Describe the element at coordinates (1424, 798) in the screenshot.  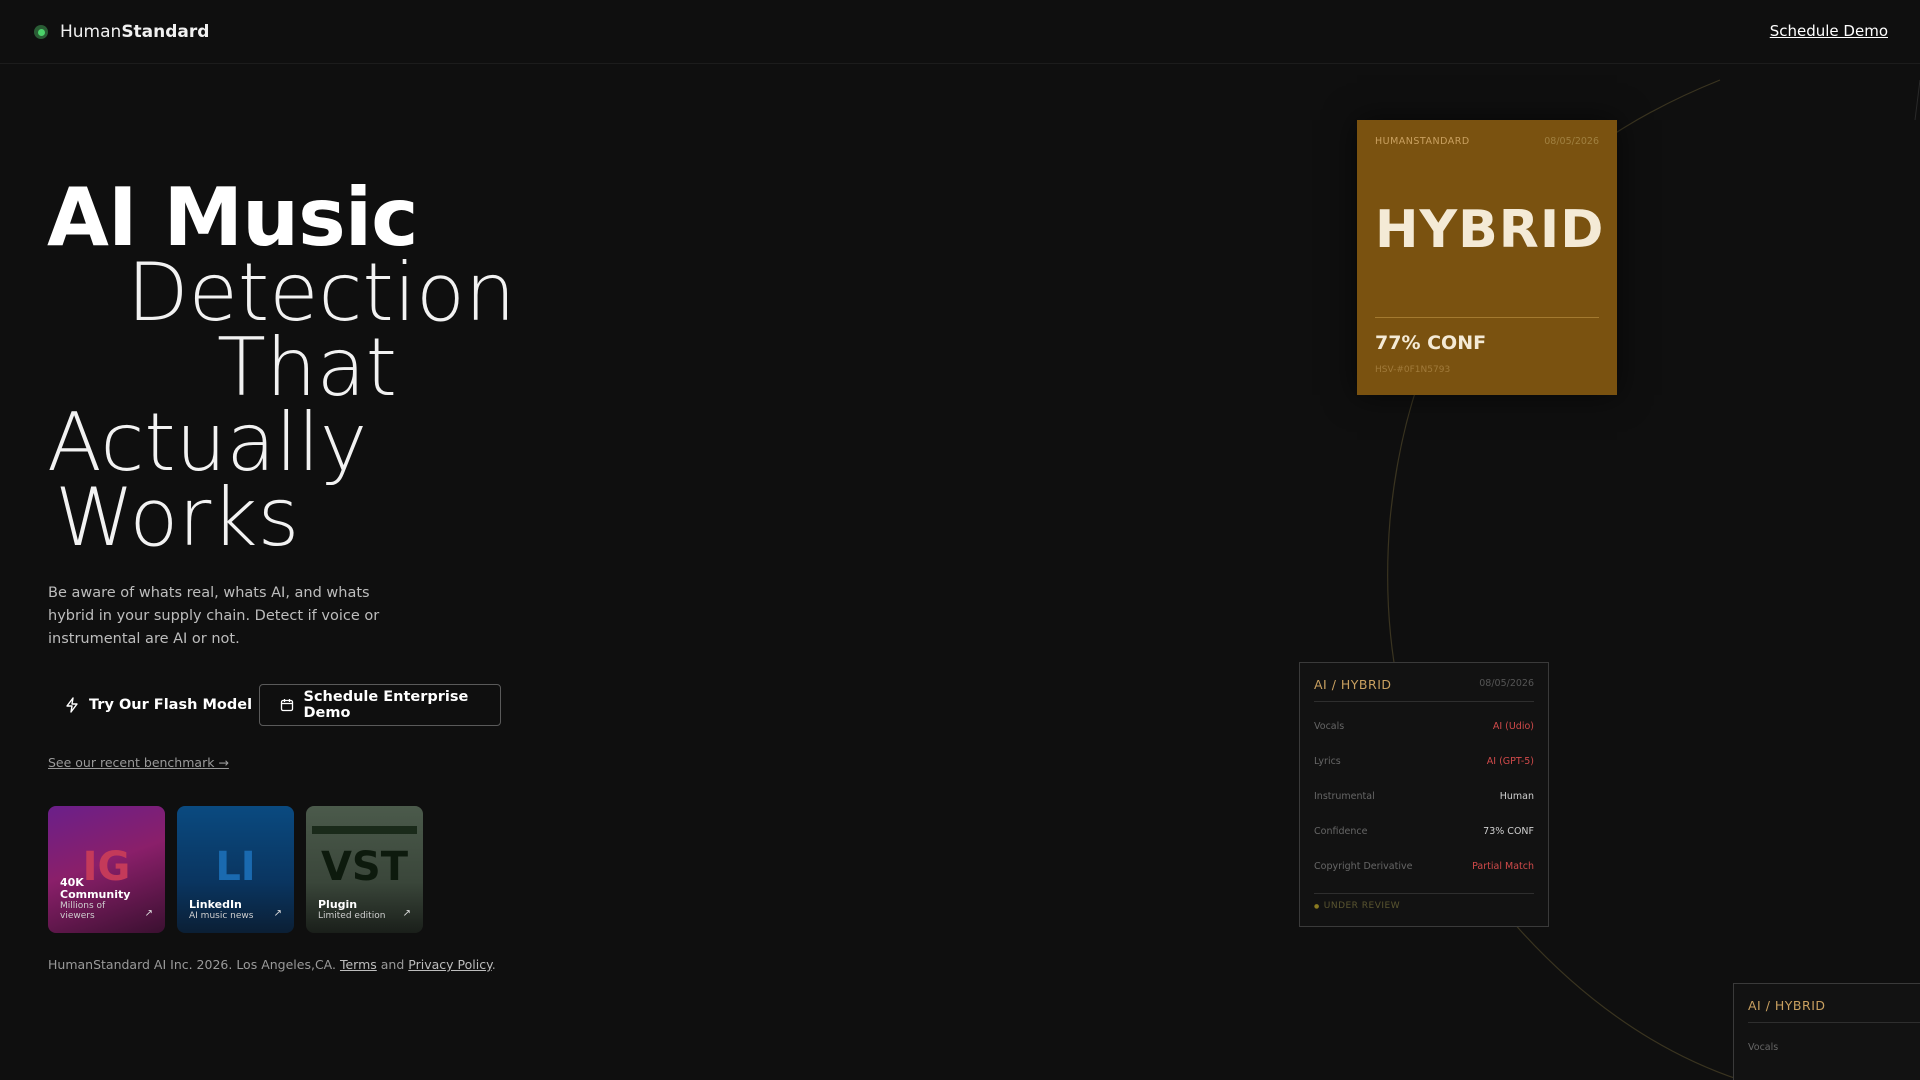
I see `detail-row-instrumental: Instrumental Human` at that location.